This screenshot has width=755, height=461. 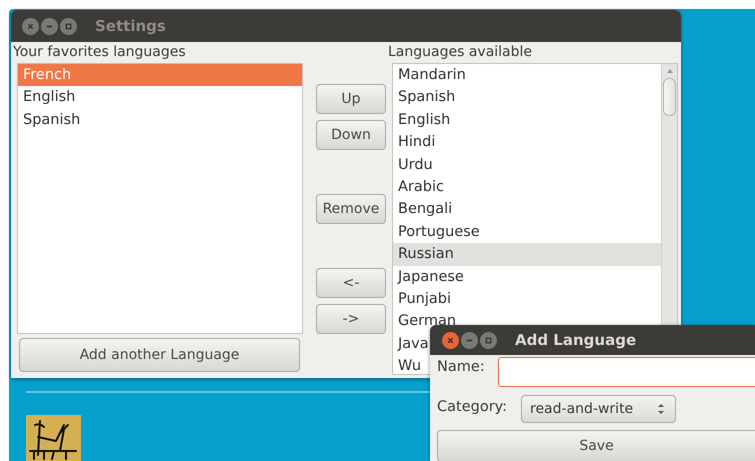 What do you see at coordinates (527, 187) in the screenshot?
I see `list-item: Arabic` at bounding box center [527, 187].